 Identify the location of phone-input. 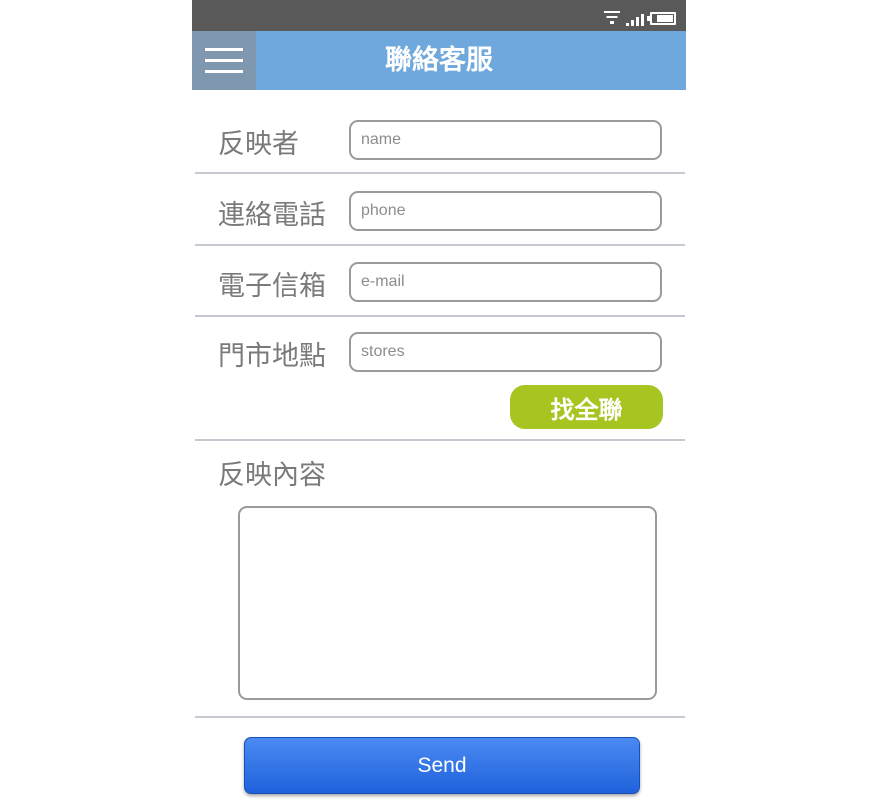
(505, 211).